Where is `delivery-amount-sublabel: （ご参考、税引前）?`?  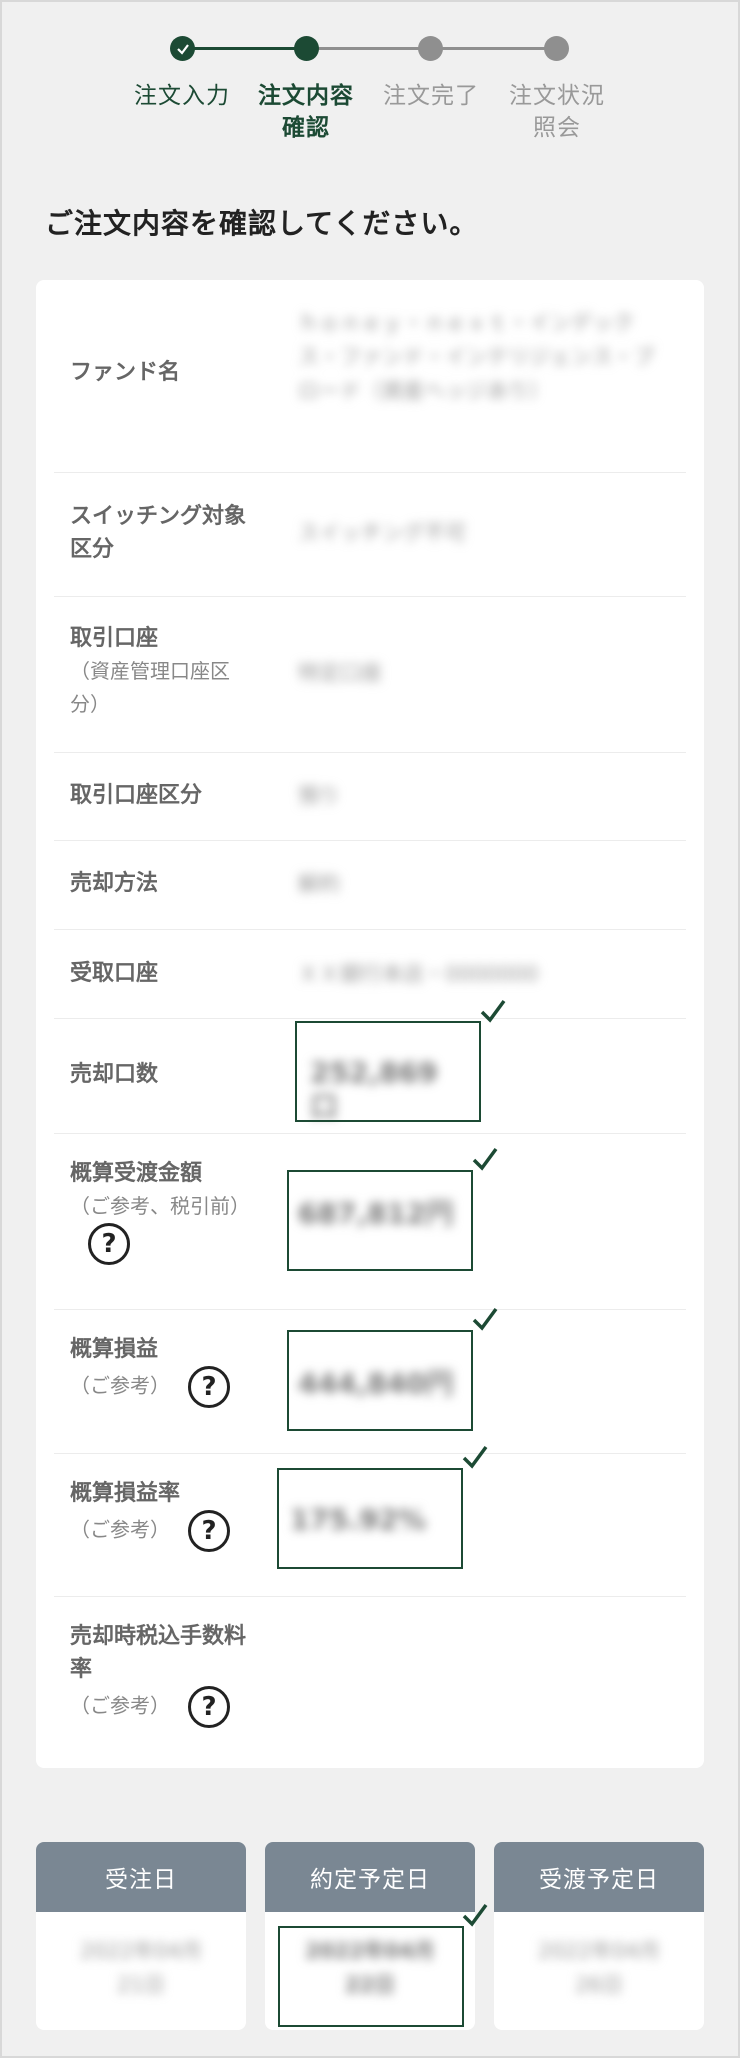 delivery-amount-sublabel: （ご参考、税引前）? is located at coordinates (160, 1227).